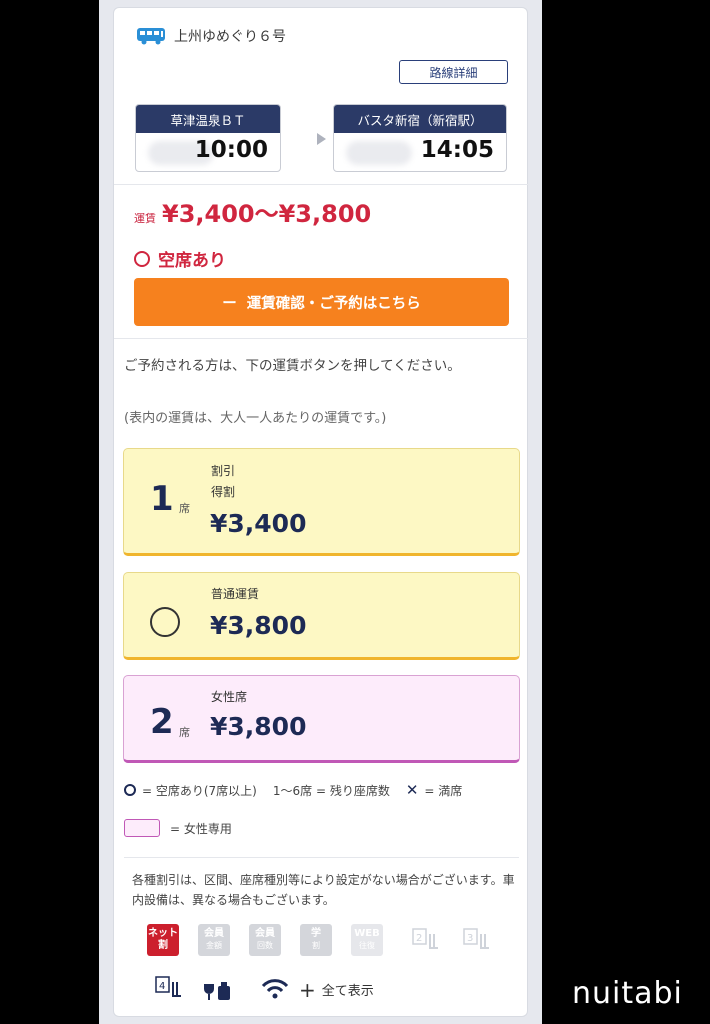 This screenshot has height=1024, width=710. I want to click on fare-option-regular: 普通運賃 ¥3,800, so click(321, 616).